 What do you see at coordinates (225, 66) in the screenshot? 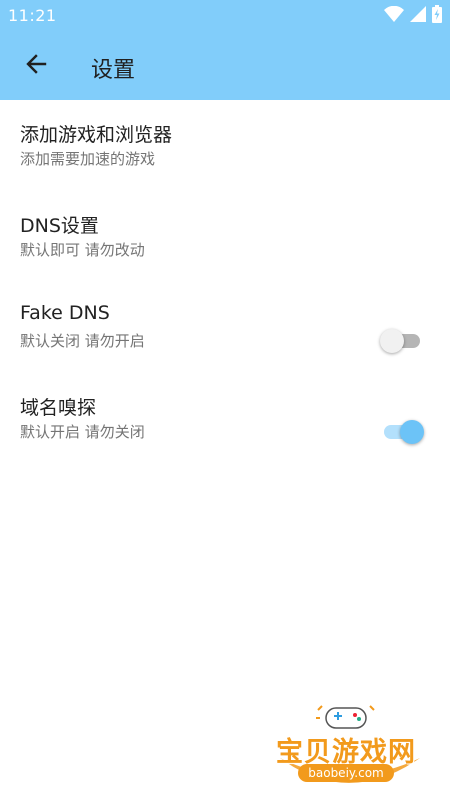
I see `app-bar: 设置` at bounding box center [225, 66].